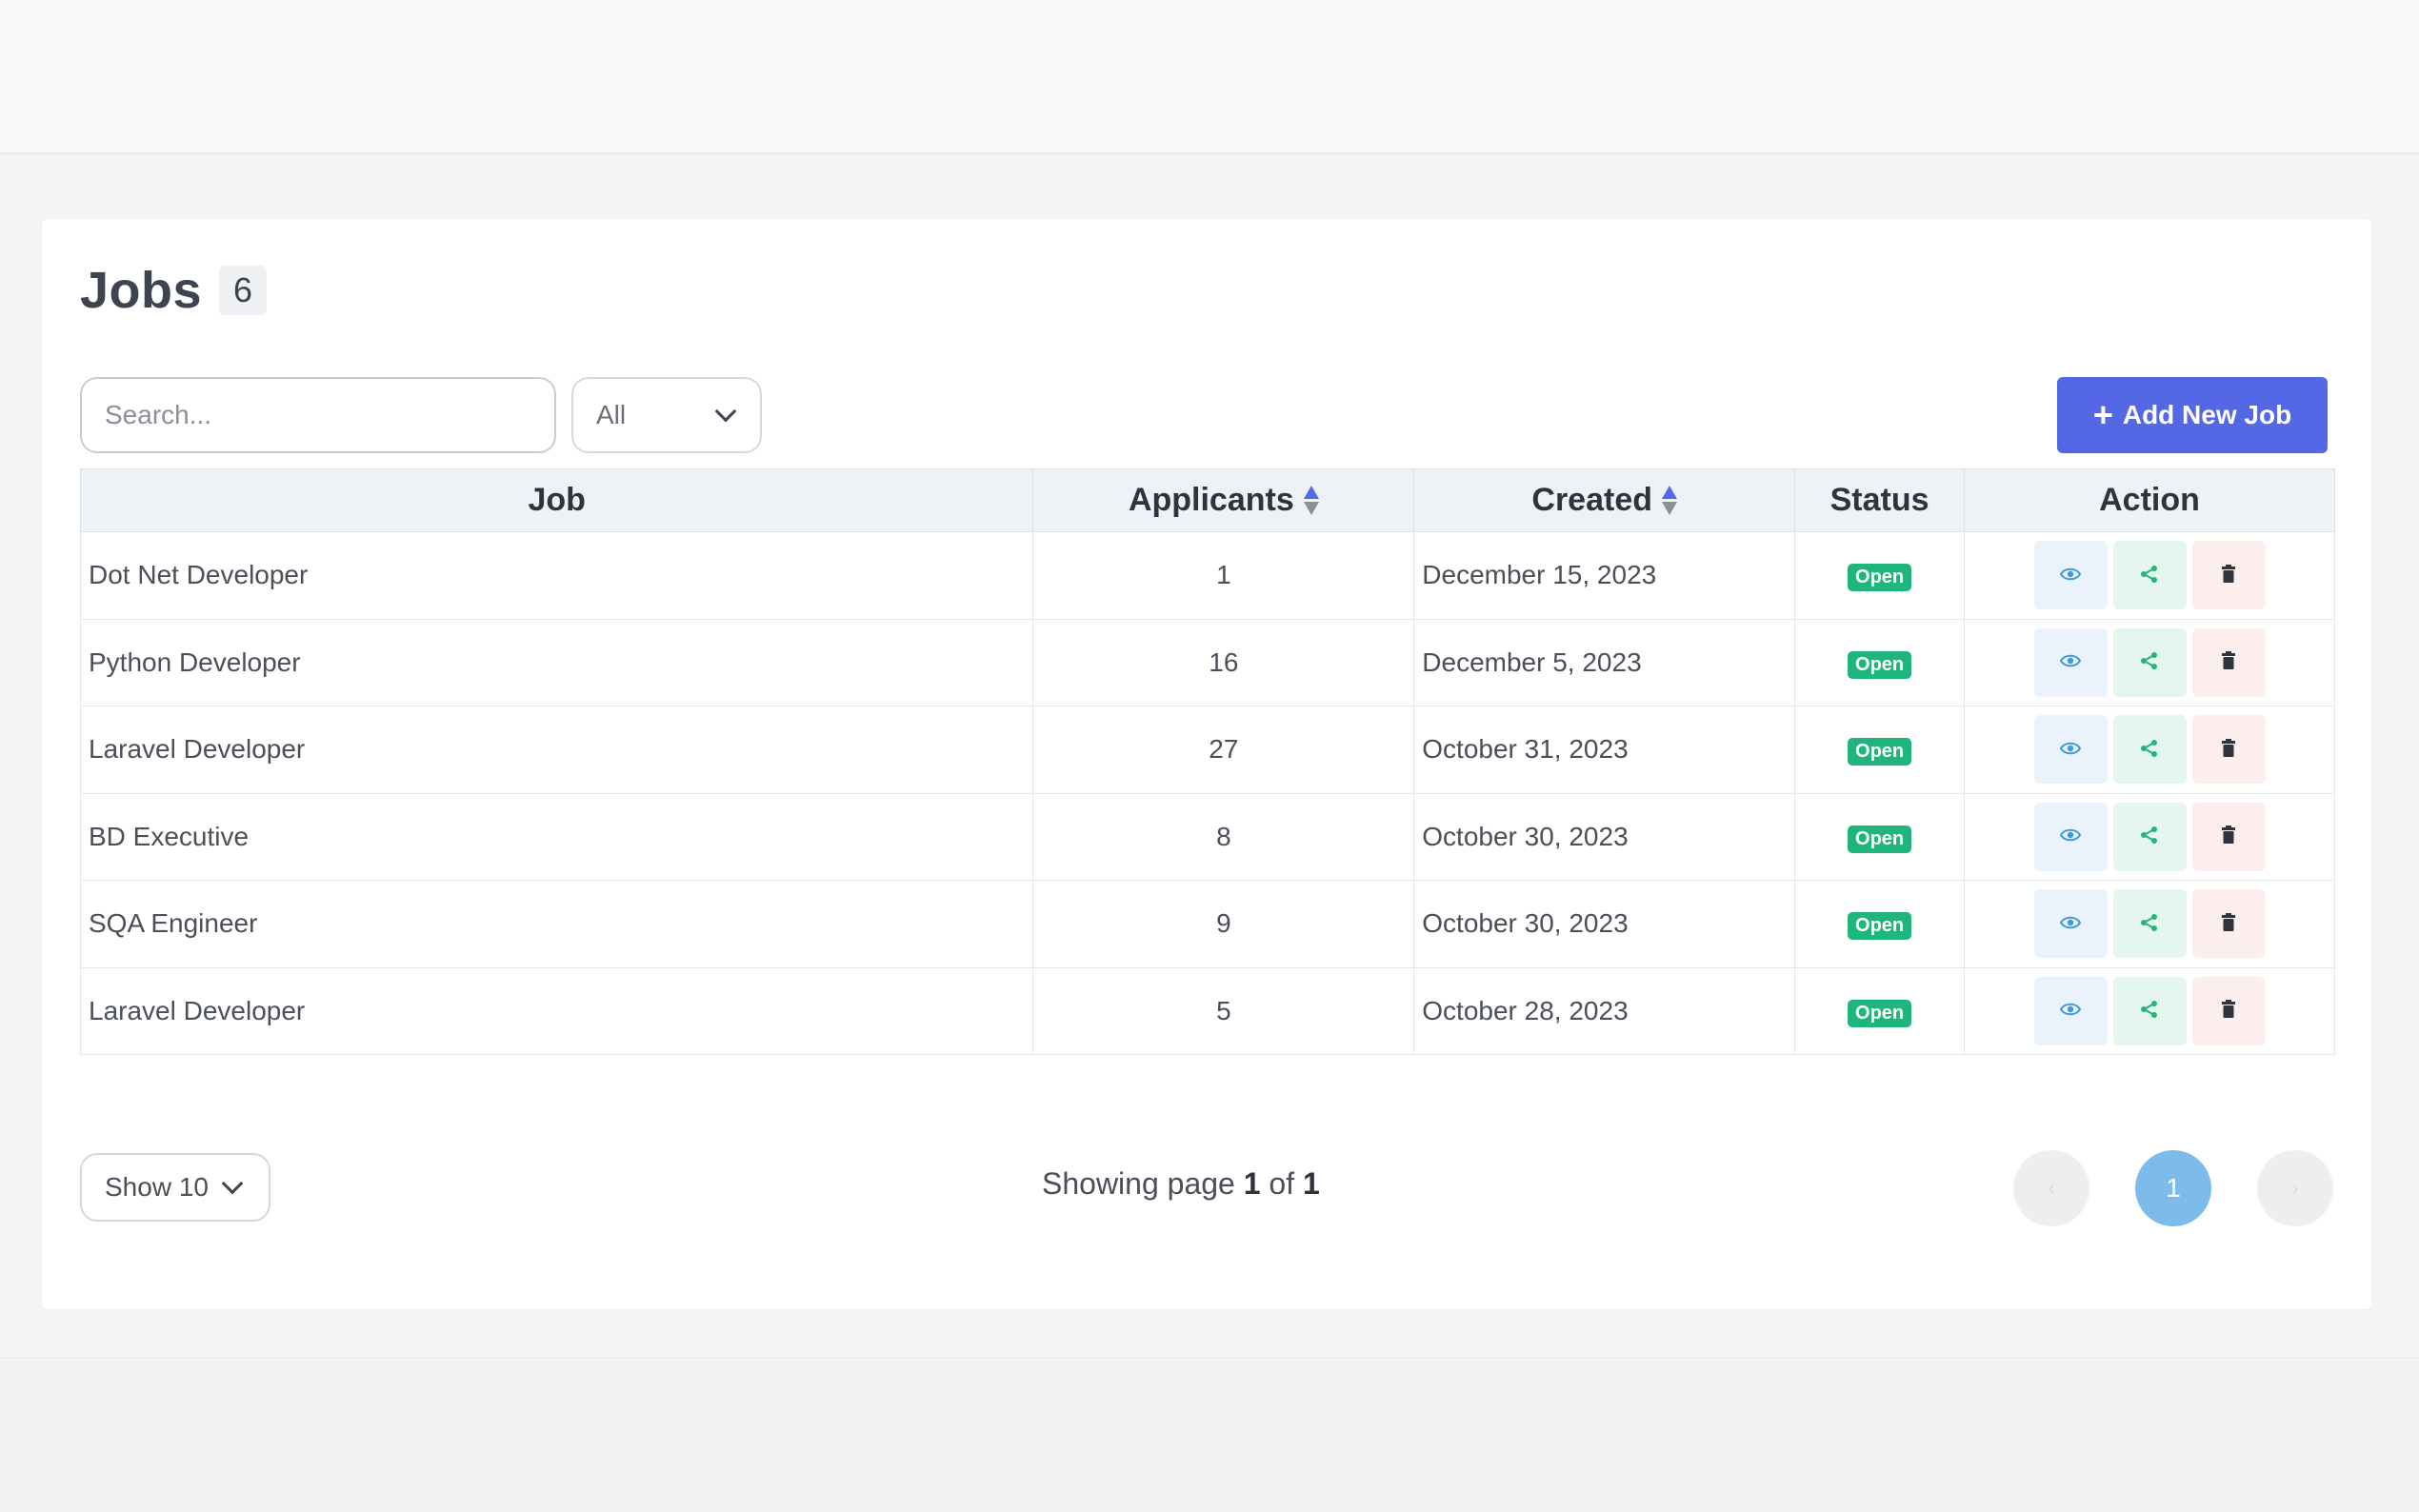 This screenshot has height=1512, width=2419. I want to click on column-header-job: Job, so click(556, 500).